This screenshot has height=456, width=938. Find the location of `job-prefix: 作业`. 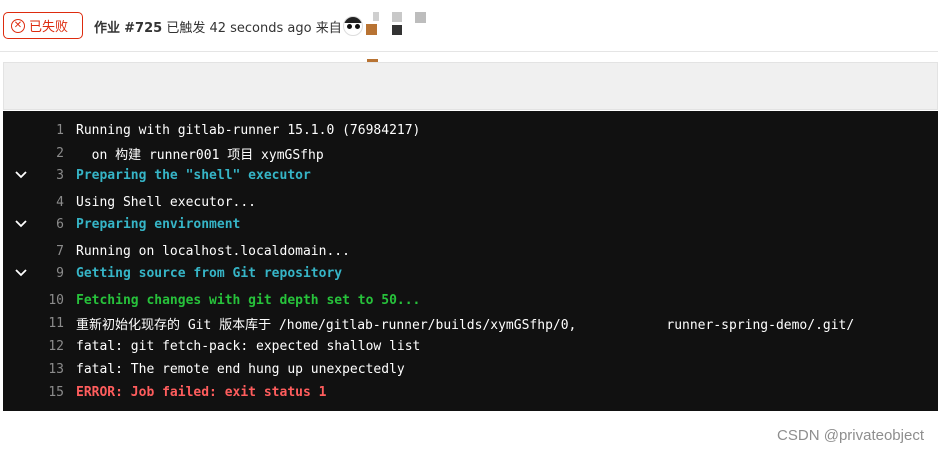

job-prefix: 作业 is located at coordinates (107, 28).